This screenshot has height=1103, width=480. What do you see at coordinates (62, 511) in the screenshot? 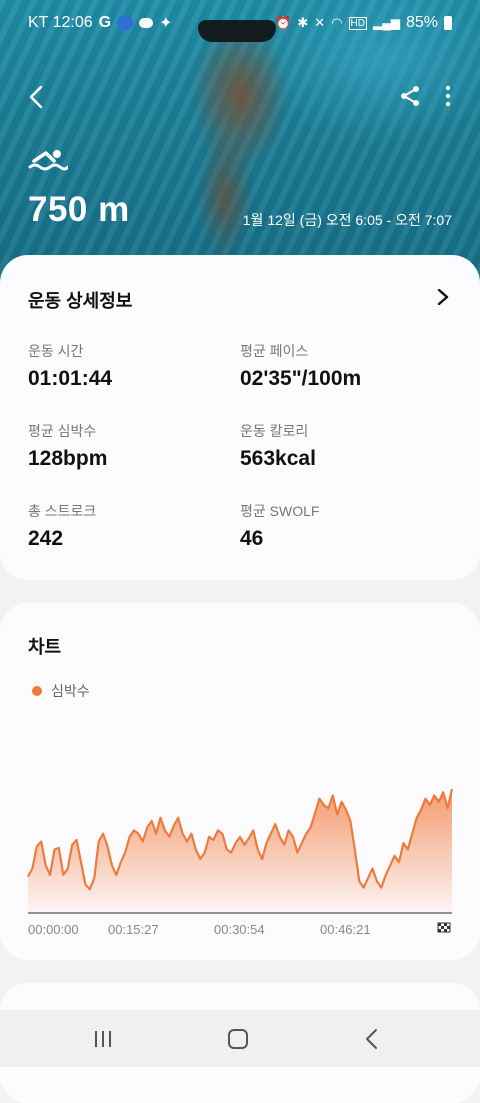
I see `stat-label: 총 스트로크` at bounding box center [62, 511].